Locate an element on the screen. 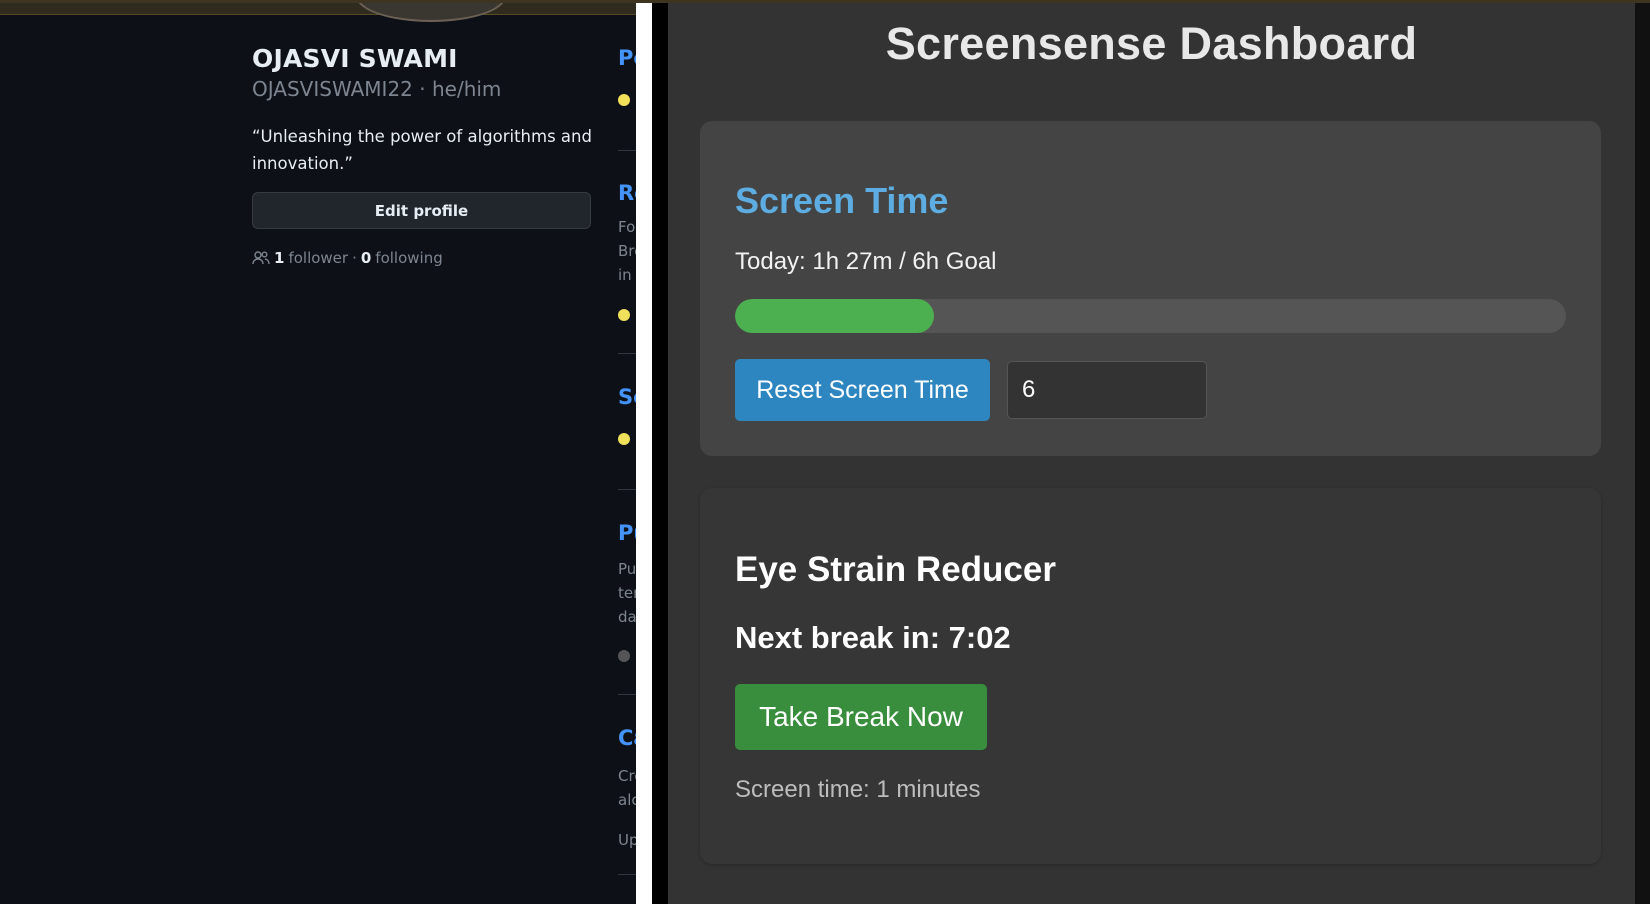 The image size is (1650, 904). dashboard-title: Screensense Dashboard is located at coordinates (1151, 43).